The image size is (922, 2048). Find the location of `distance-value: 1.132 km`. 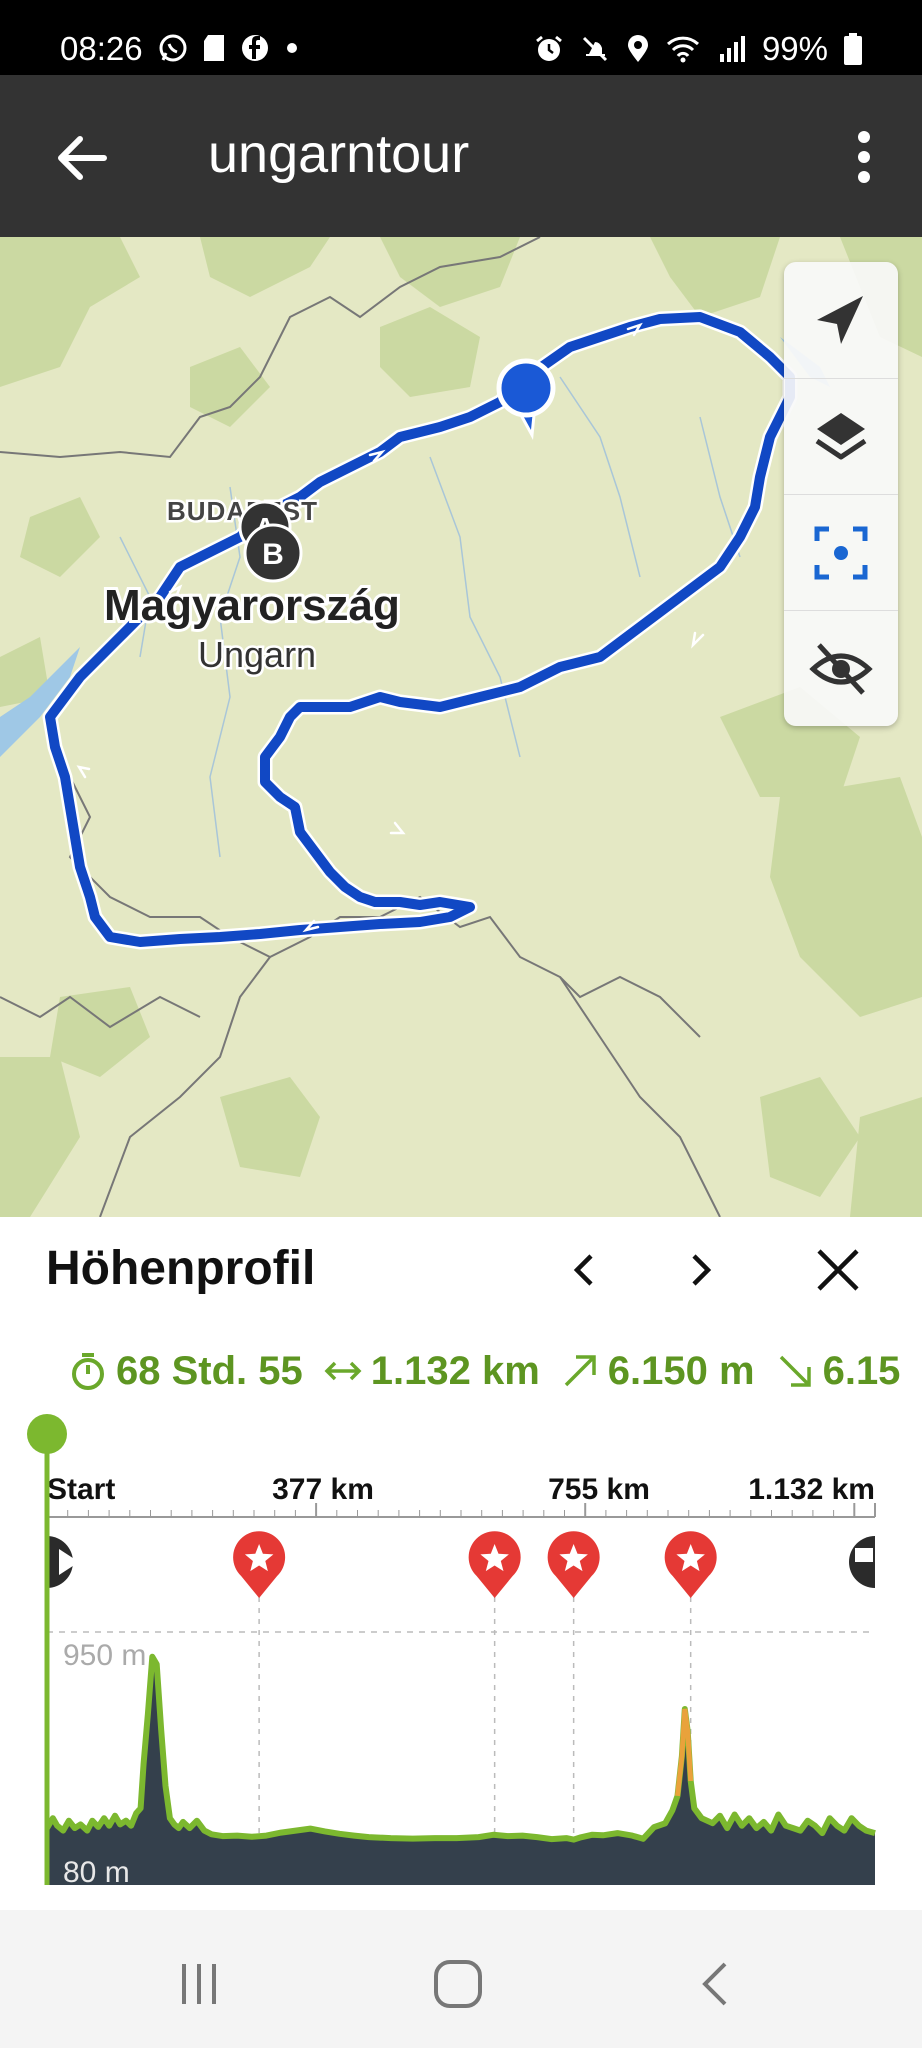

distance-value: 1.132 km is located at coordinates (455, 1370).